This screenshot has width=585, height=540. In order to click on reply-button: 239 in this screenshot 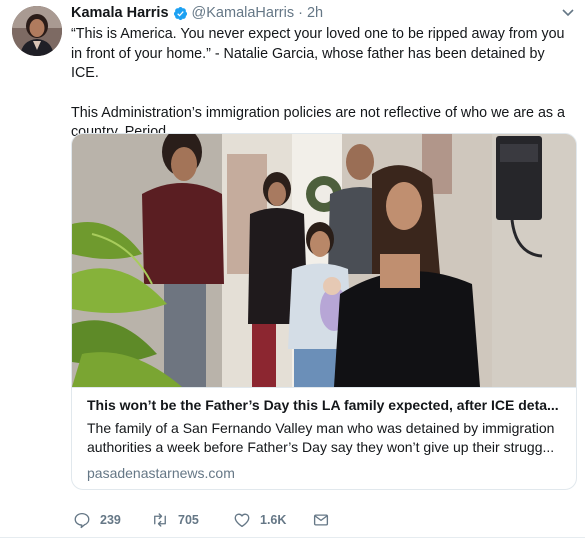, I will do `click(97, 520)`.